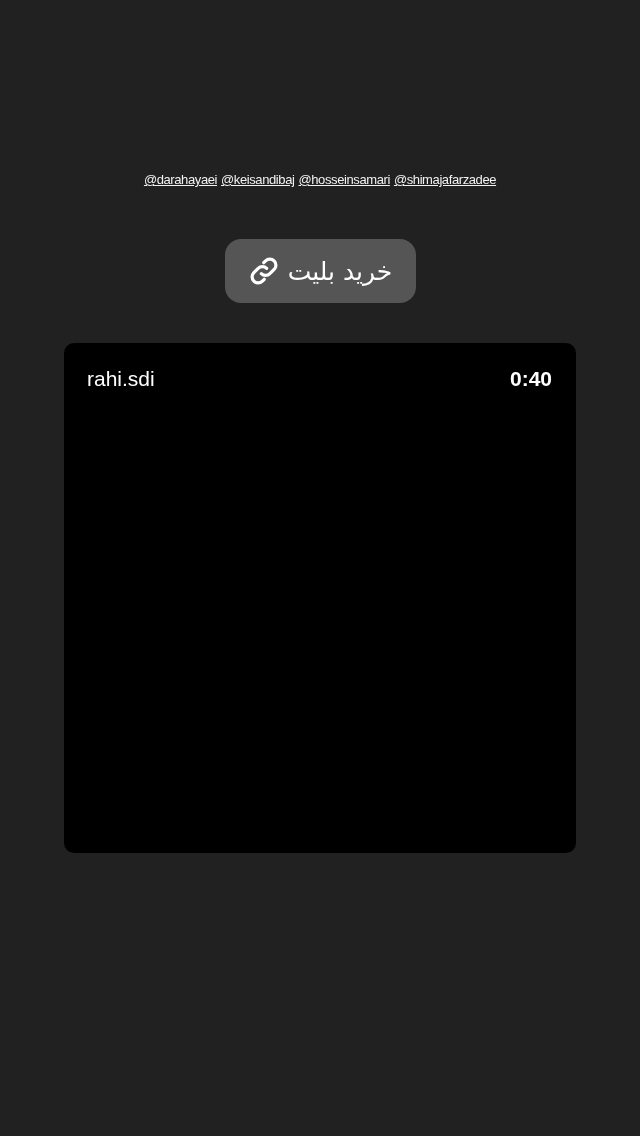 Image resolution: width=640 pixels, height=1136 pixels. What do you see at coordinates (344, 179) in the screenshot?
I see `mention-link: @hosseinsamari` at bounding box center [344, 179].